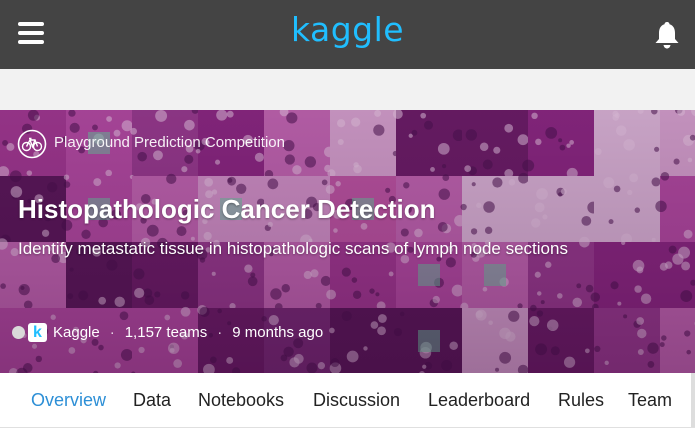  What do you see at coordinates (667, 35) in the screenshot?
I see `bell-icon` at bounding box center [667, 35].